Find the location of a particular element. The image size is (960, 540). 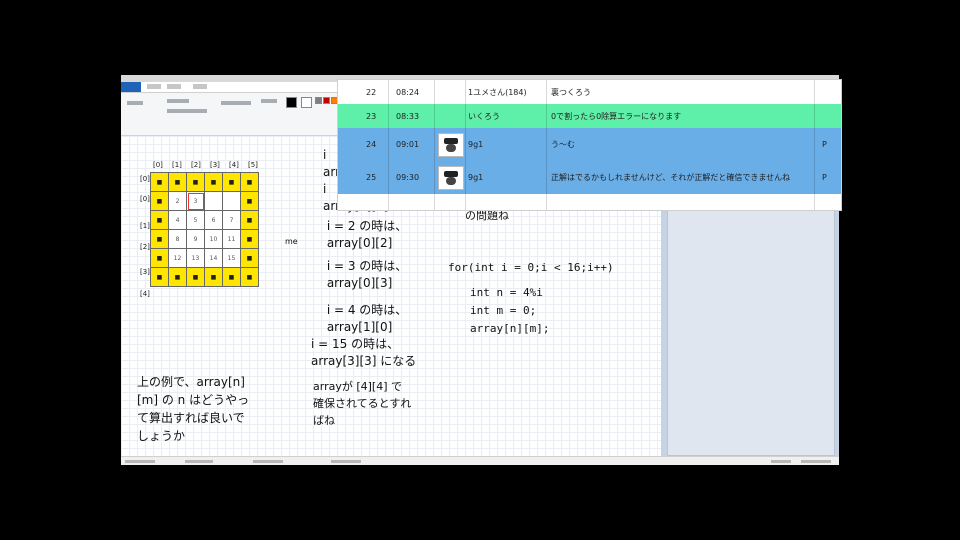

explain-line: i = 15 の時は、 is located at coordinates (355, 344).